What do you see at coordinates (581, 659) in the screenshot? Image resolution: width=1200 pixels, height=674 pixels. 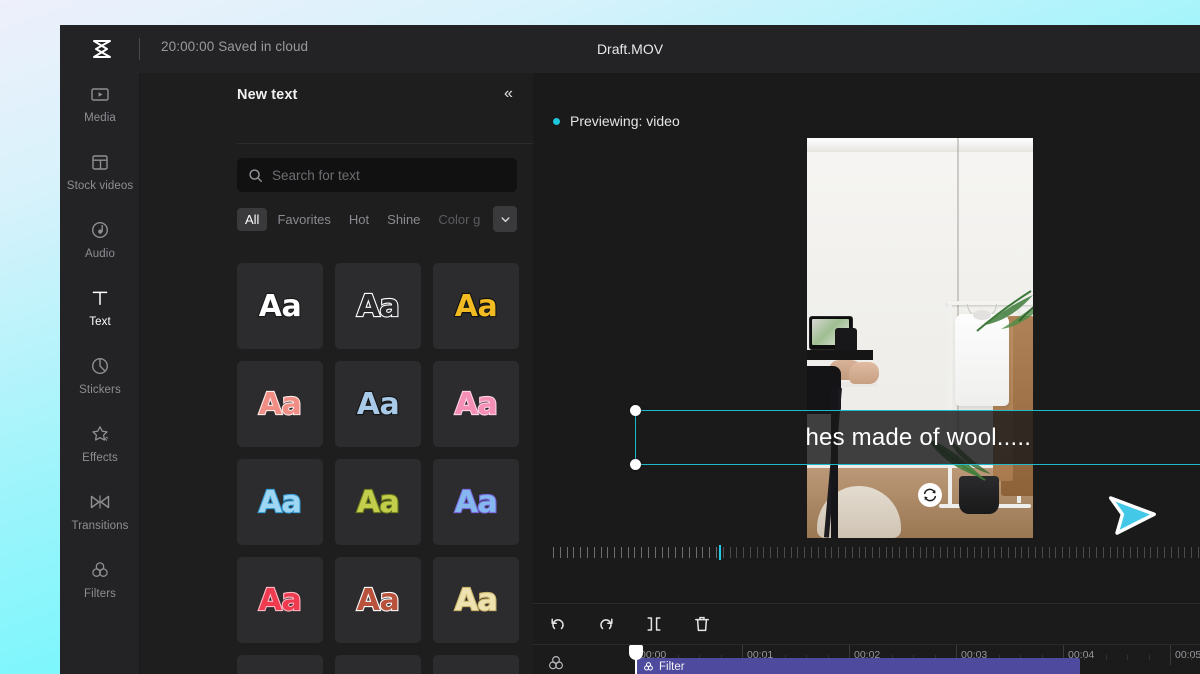 I see `track-header` at bounding box center [581, 659].